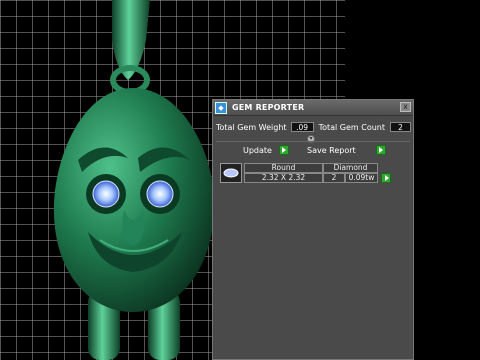 The width and height of the screenshot is (480, 360). Describe the element at coordinates (283, 178) in the screenshot. I see `gem-size-cell: 2.32 X 2.32` at that location.